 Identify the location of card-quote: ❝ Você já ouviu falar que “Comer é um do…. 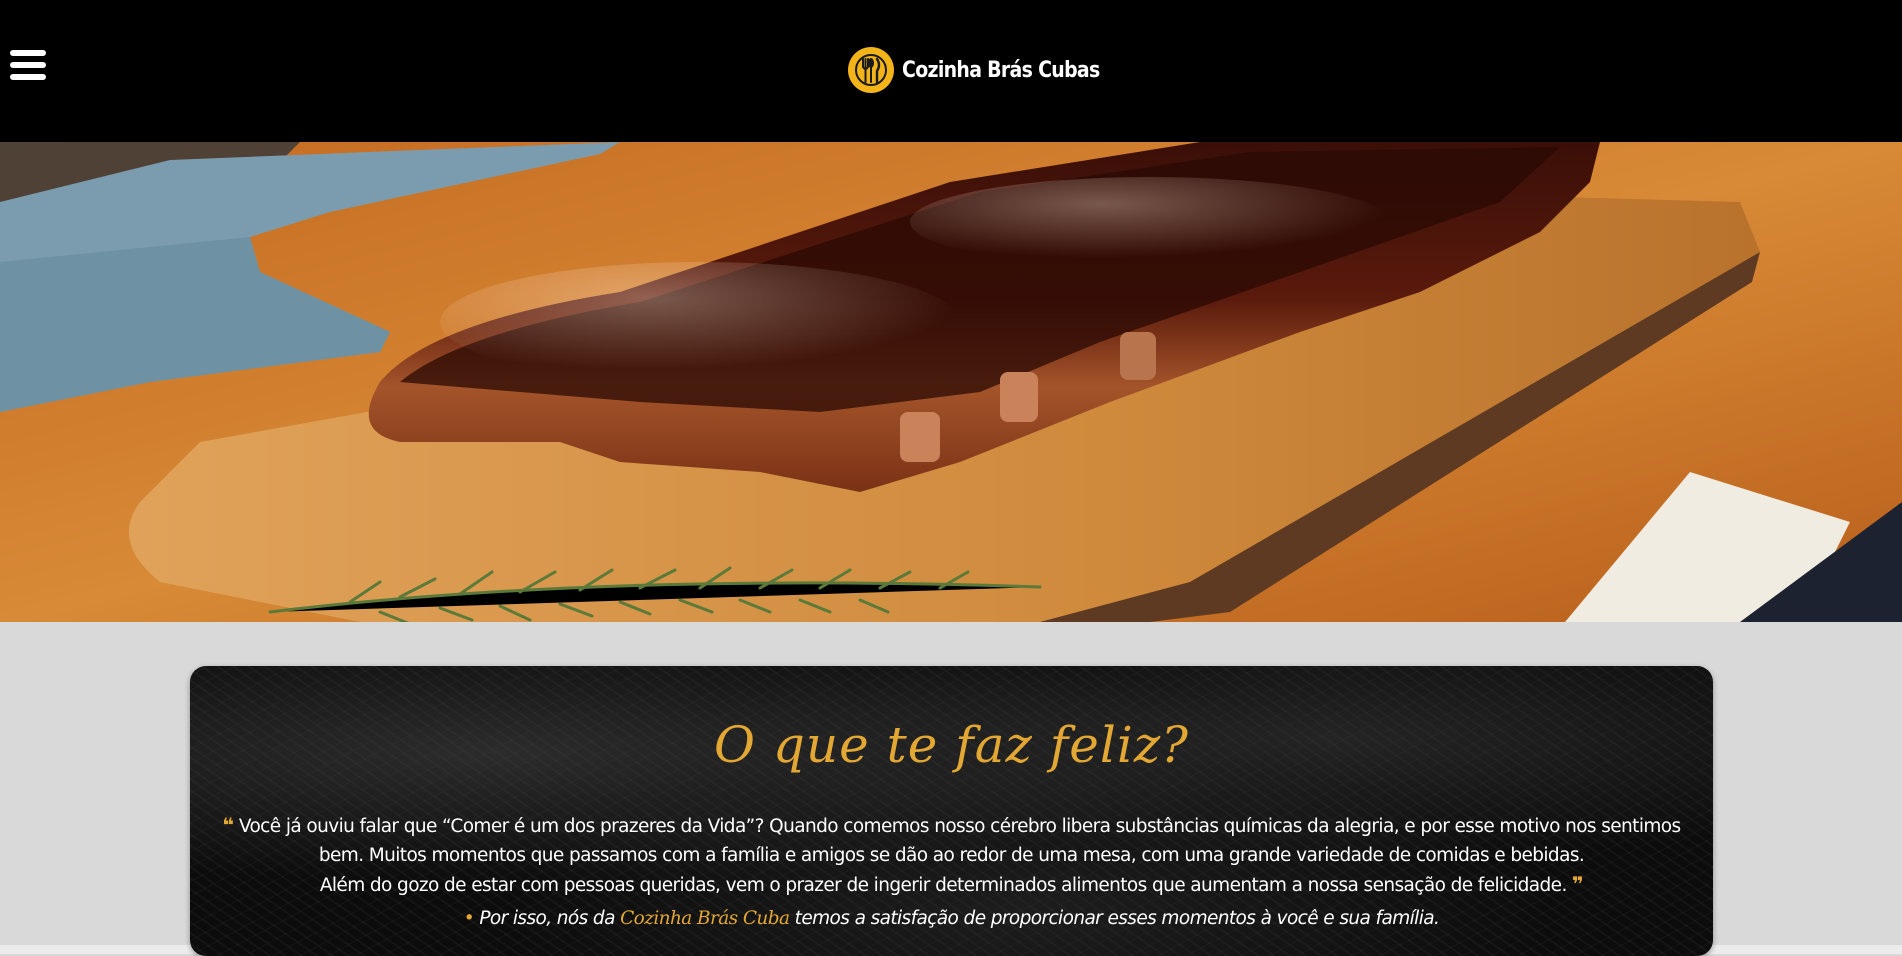
(951, 855).